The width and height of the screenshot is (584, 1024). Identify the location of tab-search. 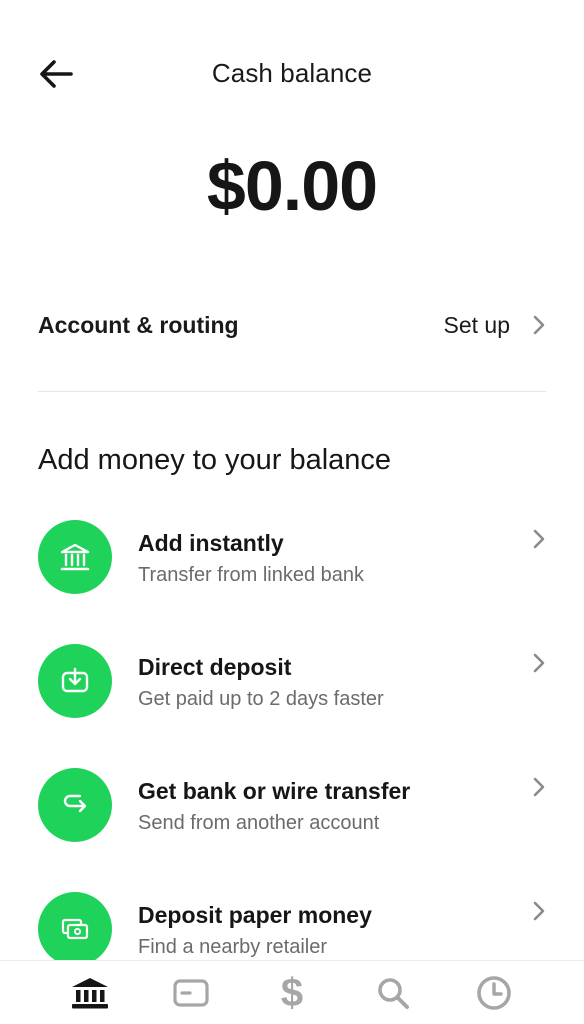
(393, 993).